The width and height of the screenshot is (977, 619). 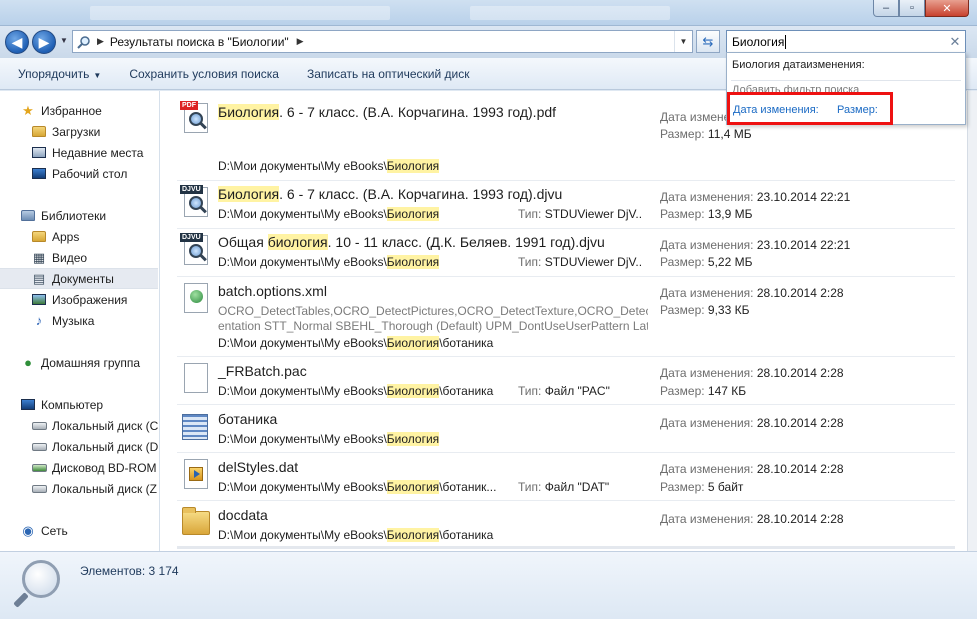 What do you see at coordinates (708, 41) in the screenshot?
I see `refresh-button: ⇆` at bounding box center [708, 41].